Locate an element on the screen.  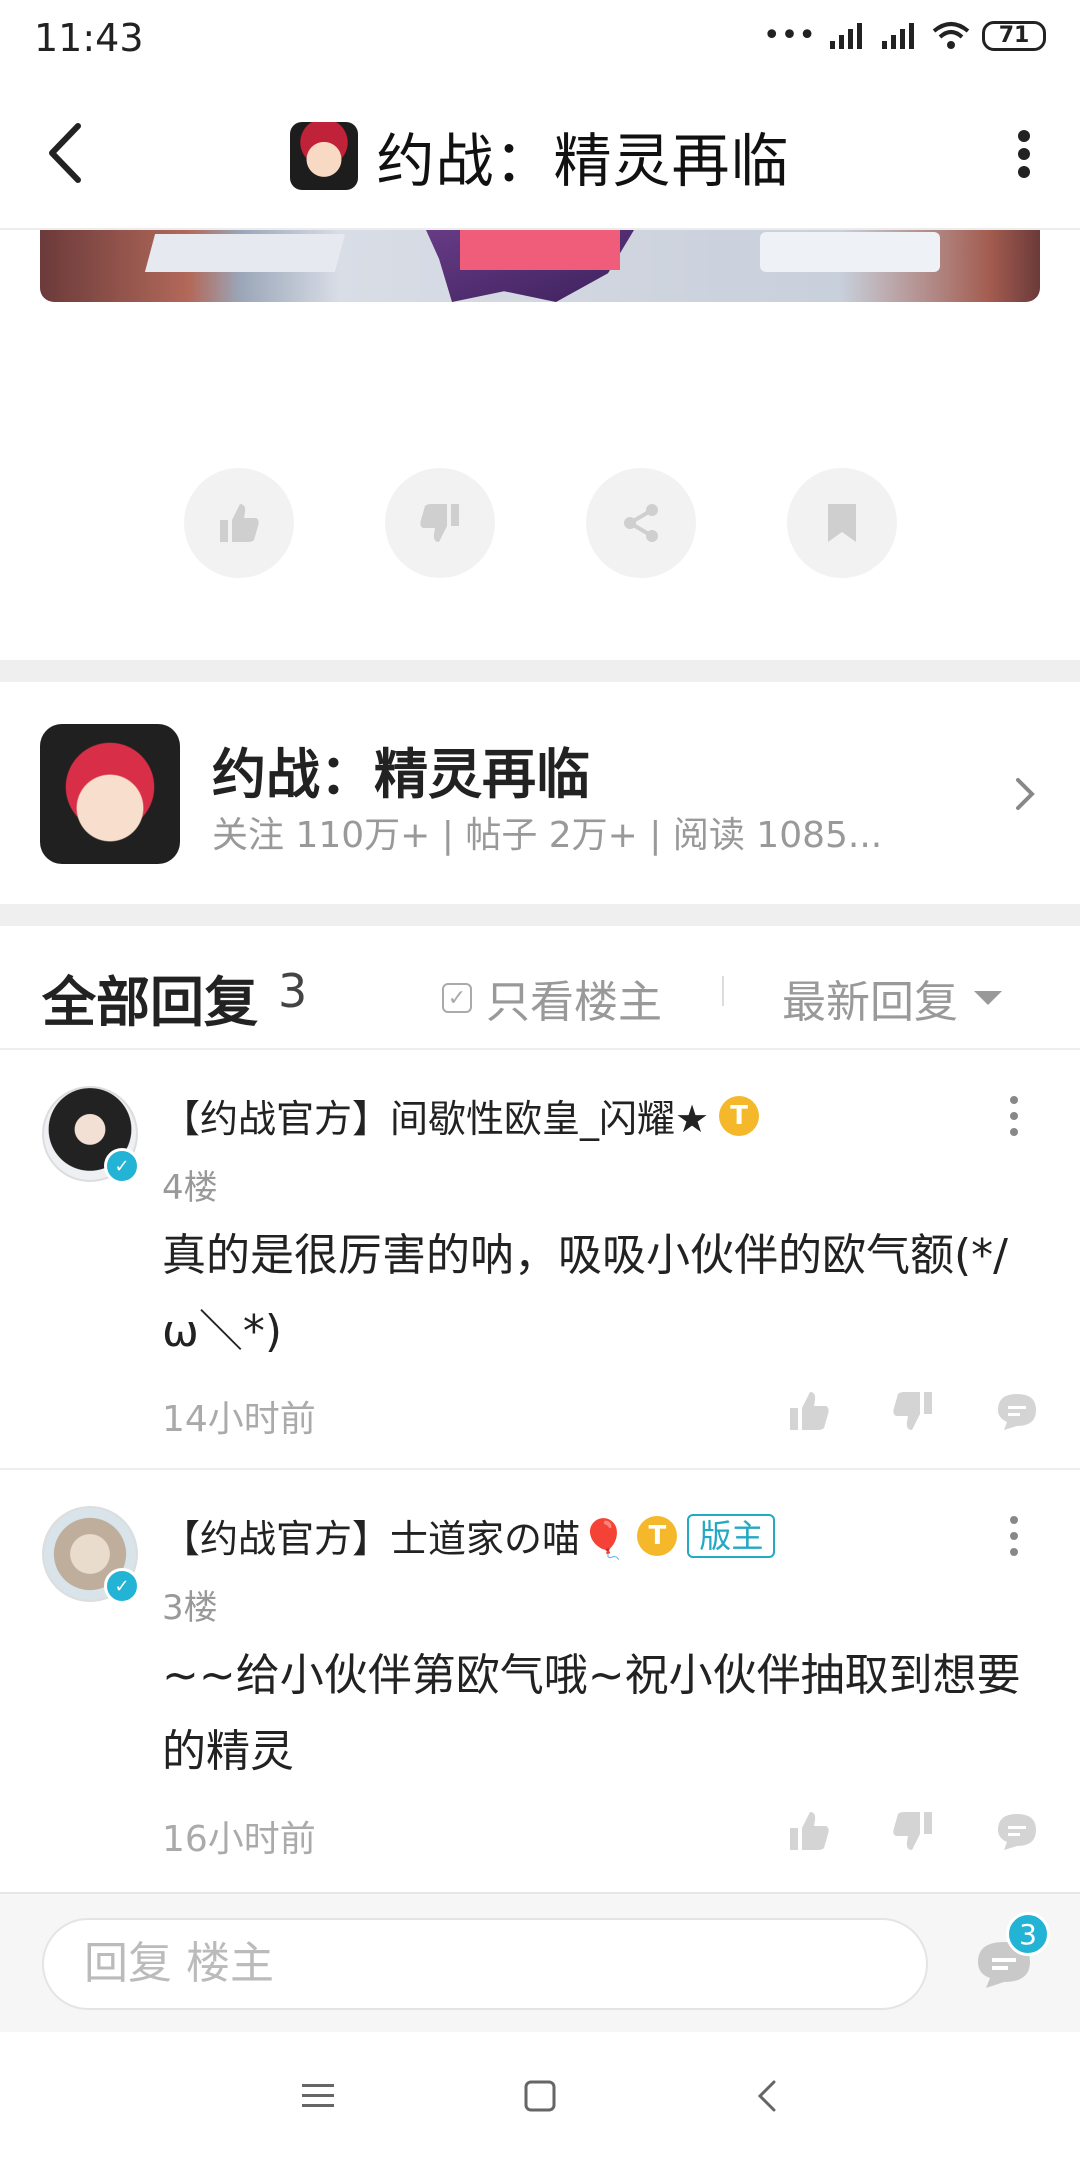
top-nav-bar: 约战：精灵再临 is located at coordinates (540, 155).